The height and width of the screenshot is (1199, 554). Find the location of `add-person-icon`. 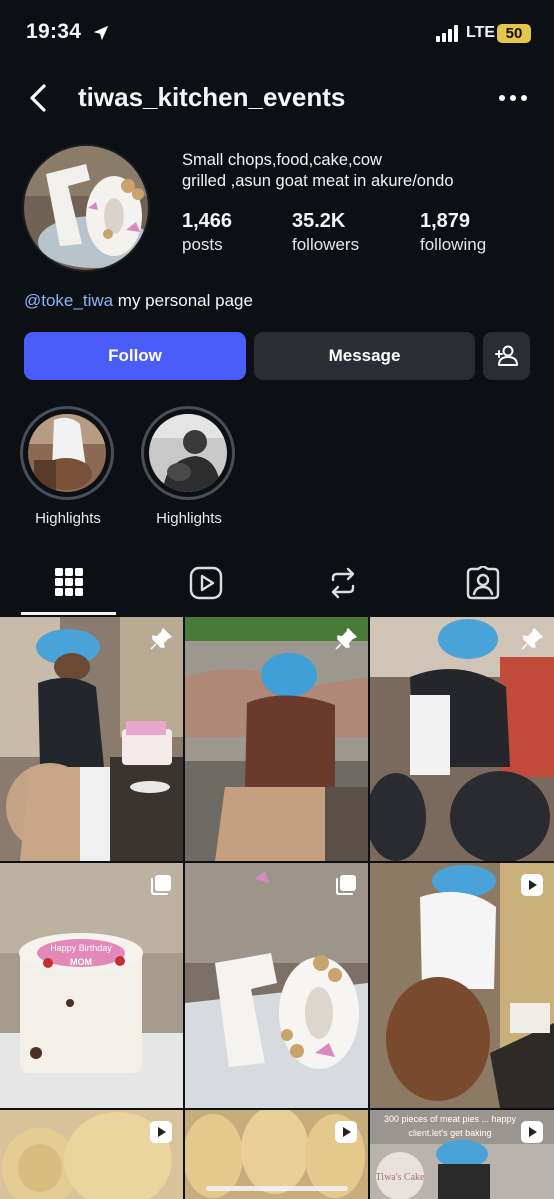

add-person-icon is located at coordinates (506, 355).